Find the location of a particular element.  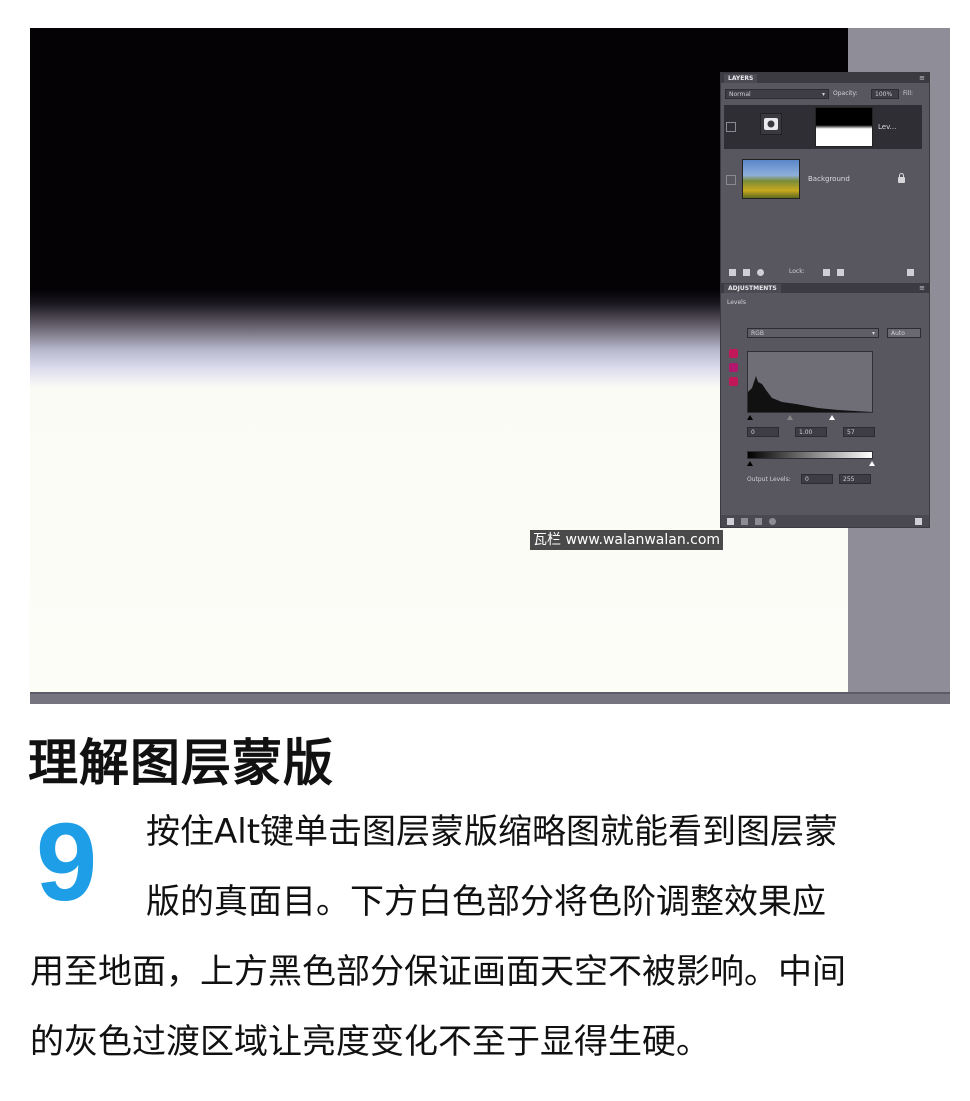

new-group-icon is located at coordinates (826, 272).